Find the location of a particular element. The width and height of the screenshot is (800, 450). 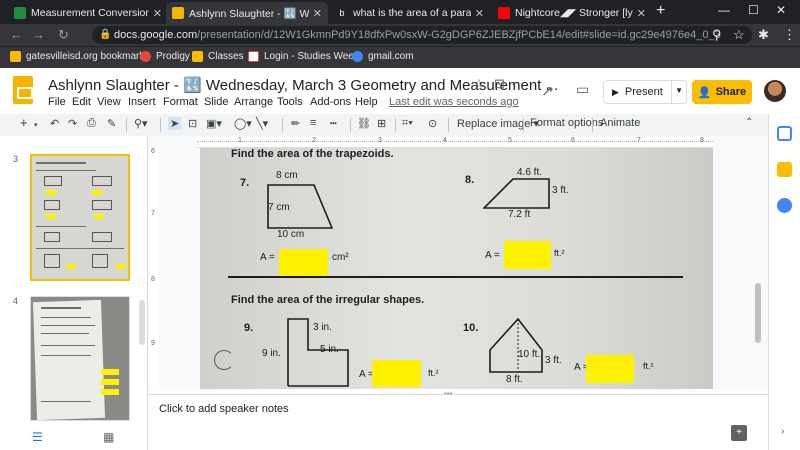

back-icon: ← is located at coordinates (16, 34).